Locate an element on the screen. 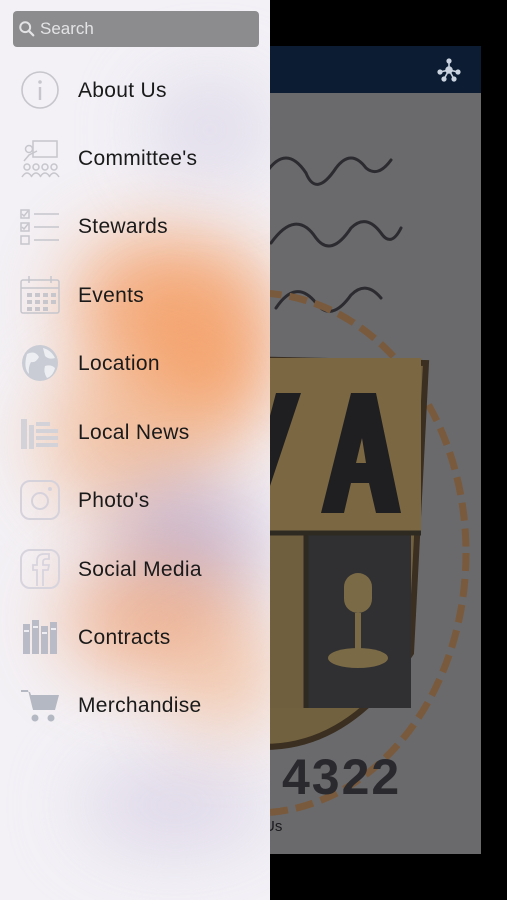 This screenshot has height=900, width=507. menu-item-committees: Committee's is located at coordinates (135, 159).